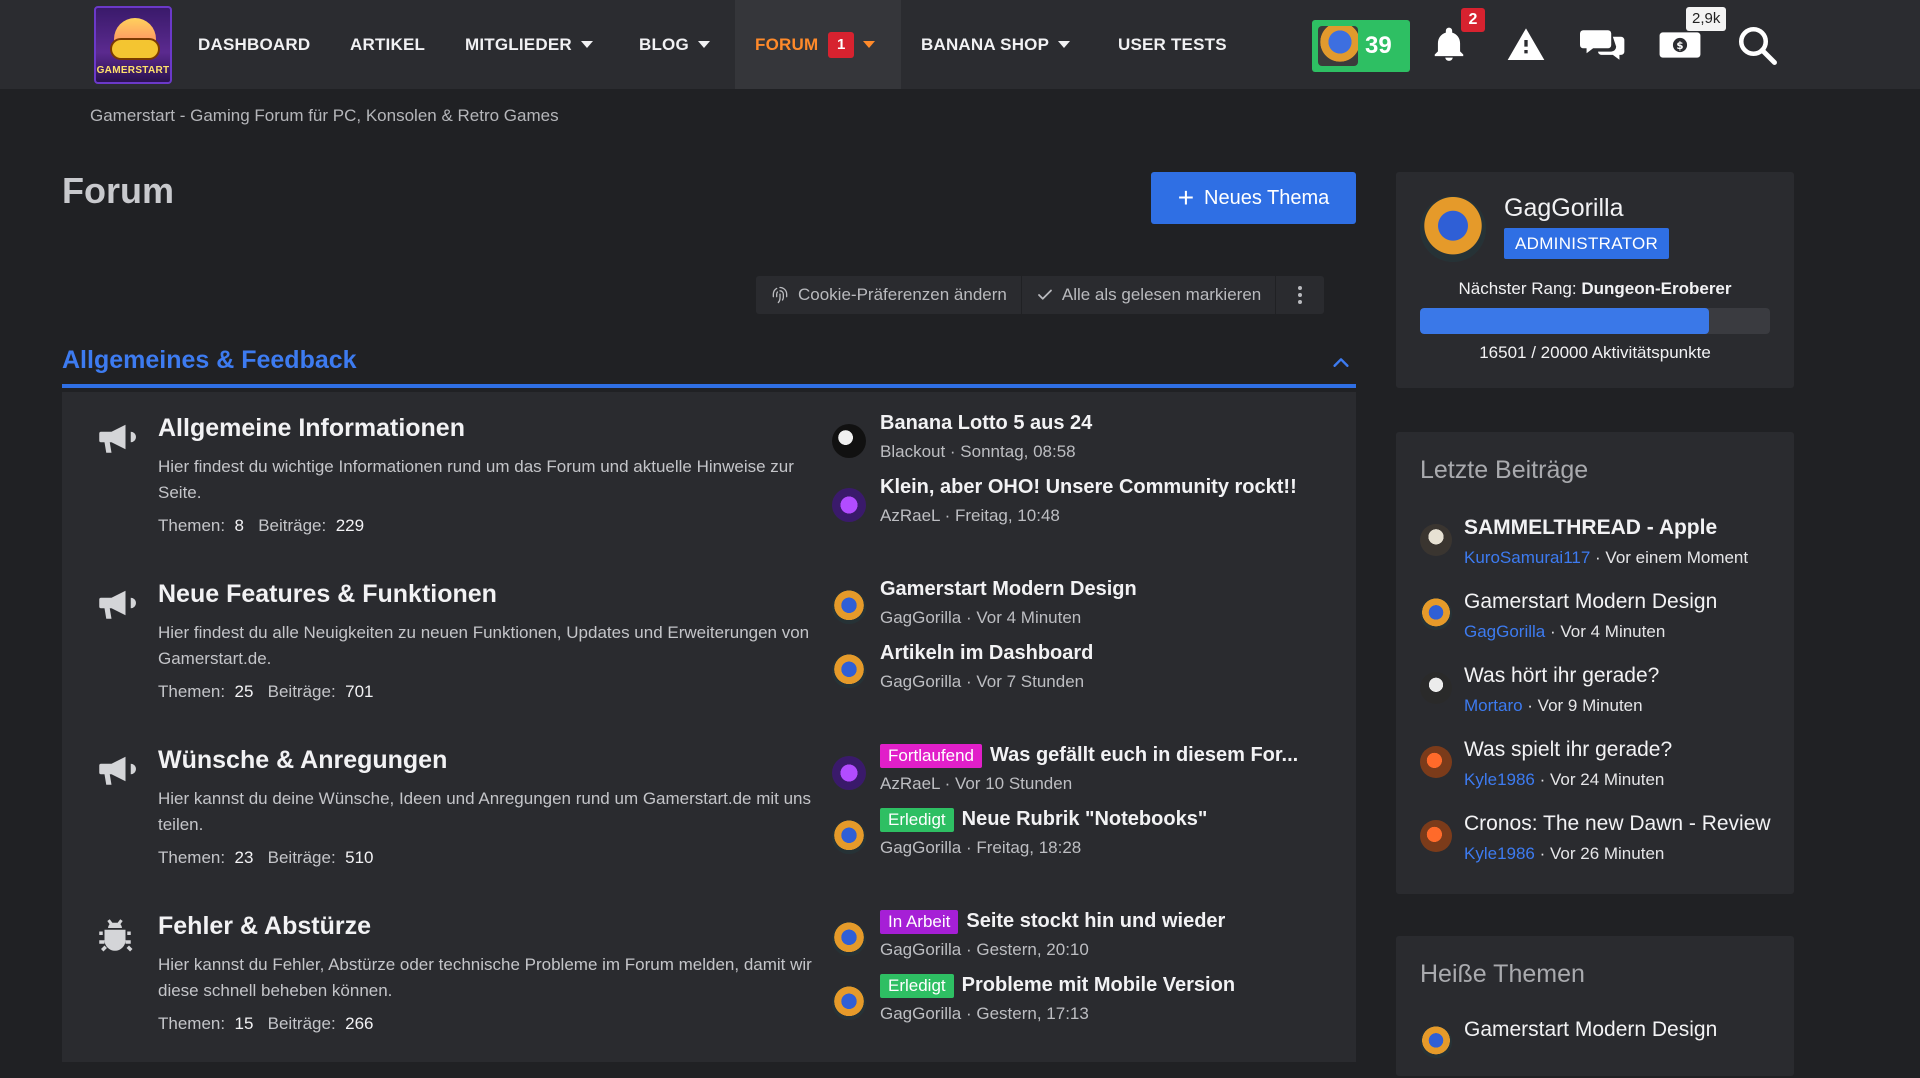 This screenshot has height=1078, width=1920. I want to click on hot-topic-title: Gamerstart Modern Design, so click(1590, 1030).